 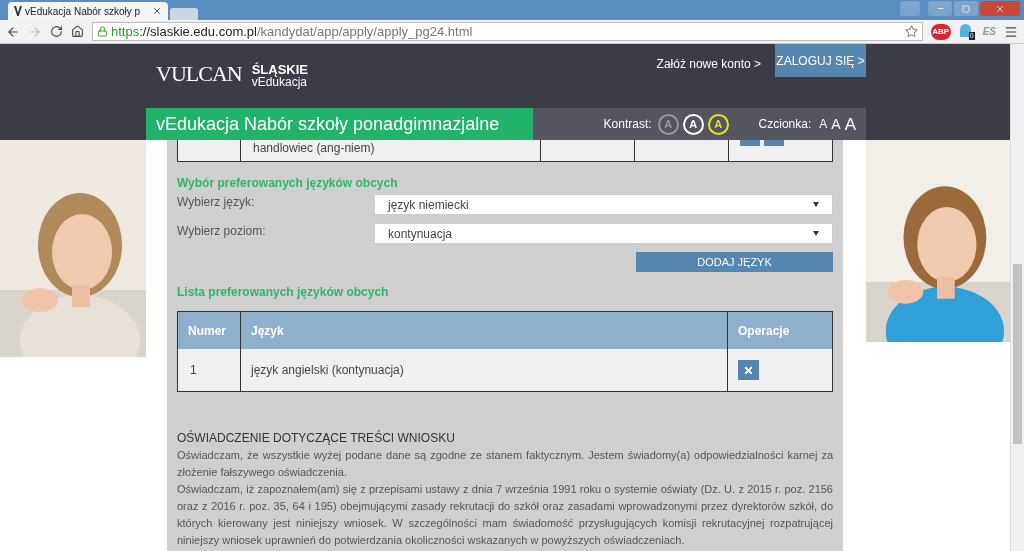 What do you see at coordinates (18, 11) in the screenshot?
I see `logo-icon` at bounding box center [18, 11].